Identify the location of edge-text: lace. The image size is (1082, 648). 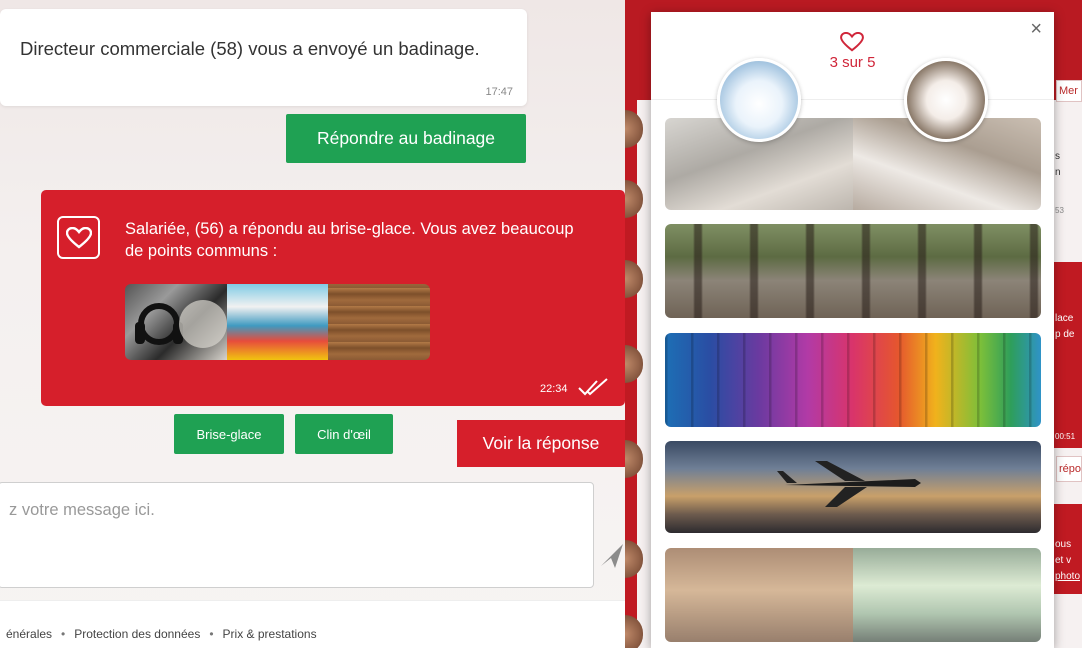
(1064, 318).